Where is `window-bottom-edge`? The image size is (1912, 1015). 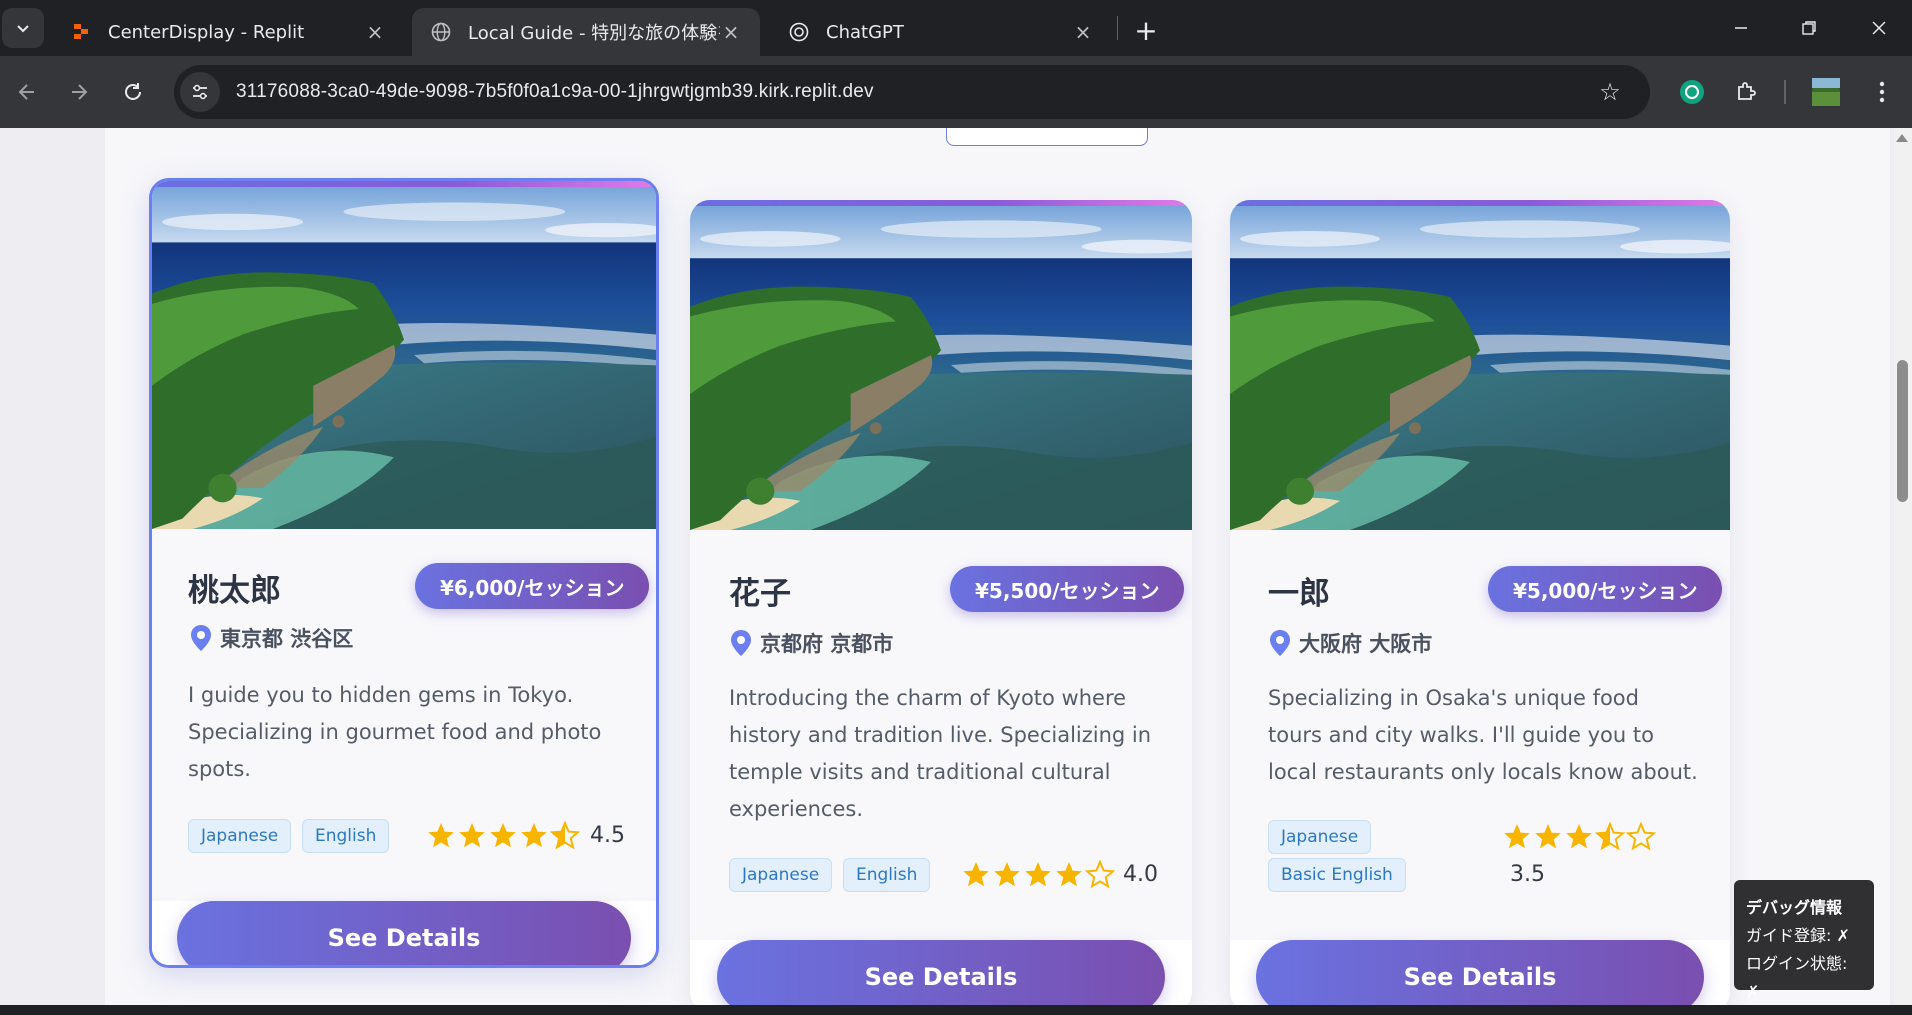 window-bottom-edge is located at coordinates (956, 1010).